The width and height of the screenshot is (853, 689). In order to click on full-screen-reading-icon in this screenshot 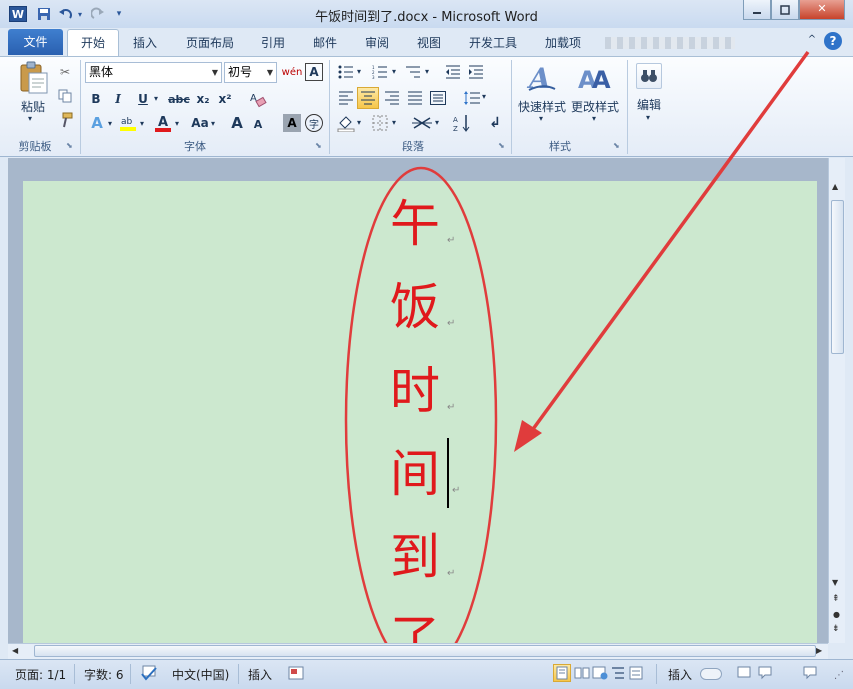, I will do `click(582, 673)`.